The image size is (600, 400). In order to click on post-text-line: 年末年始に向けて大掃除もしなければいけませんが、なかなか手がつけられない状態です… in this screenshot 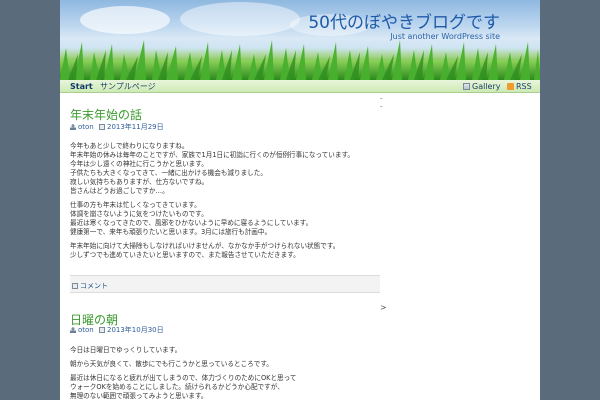, I will do `click(205, 246)`.